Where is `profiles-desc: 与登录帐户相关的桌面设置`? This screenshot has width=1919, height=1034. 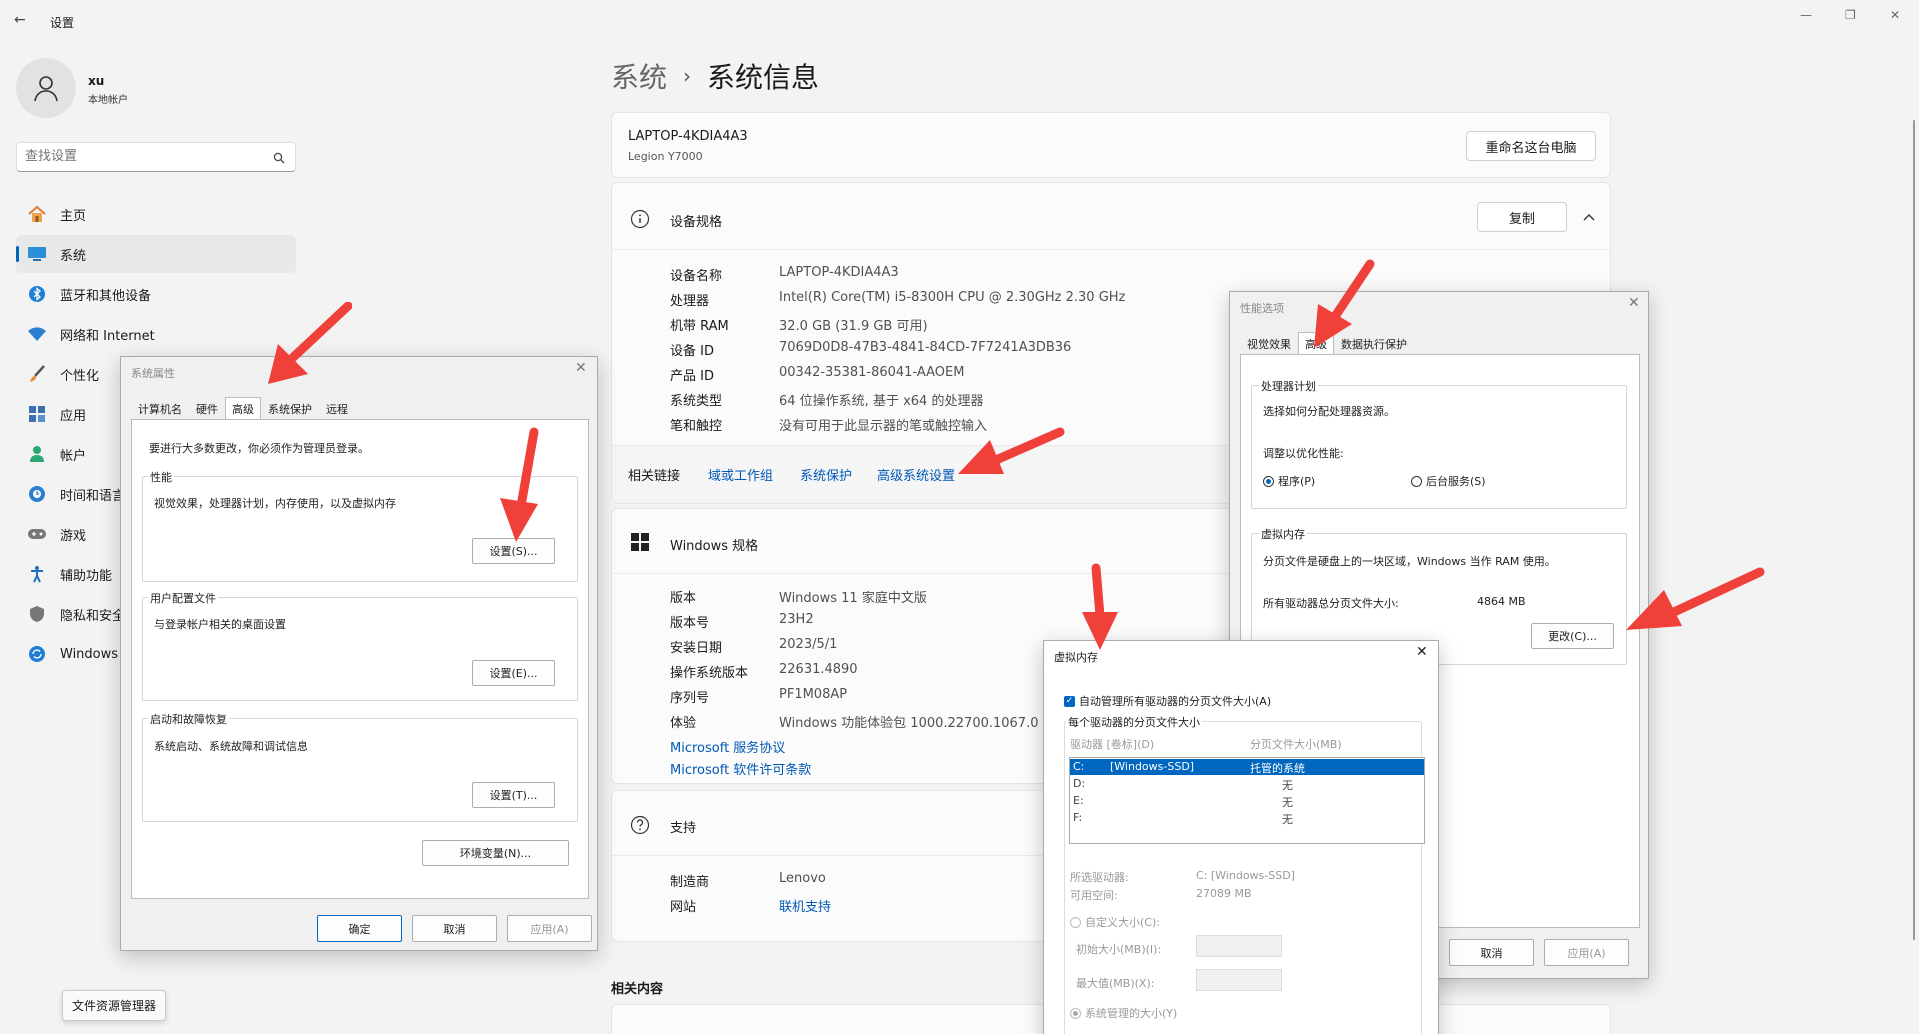 profiles-desc: 与登录帐户相关的桌面设置 is located at coordinates (220, 624).